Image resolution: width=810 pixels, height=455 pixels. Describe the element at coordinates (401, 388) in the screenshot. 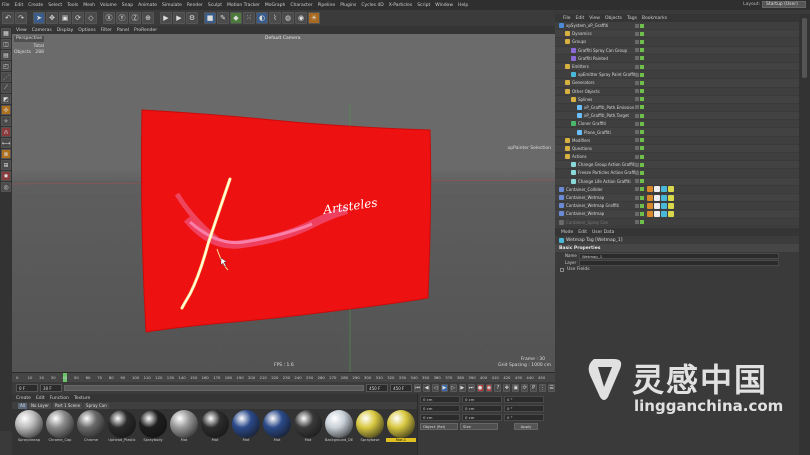

I see `max-frame-field: 450 F` at that location.